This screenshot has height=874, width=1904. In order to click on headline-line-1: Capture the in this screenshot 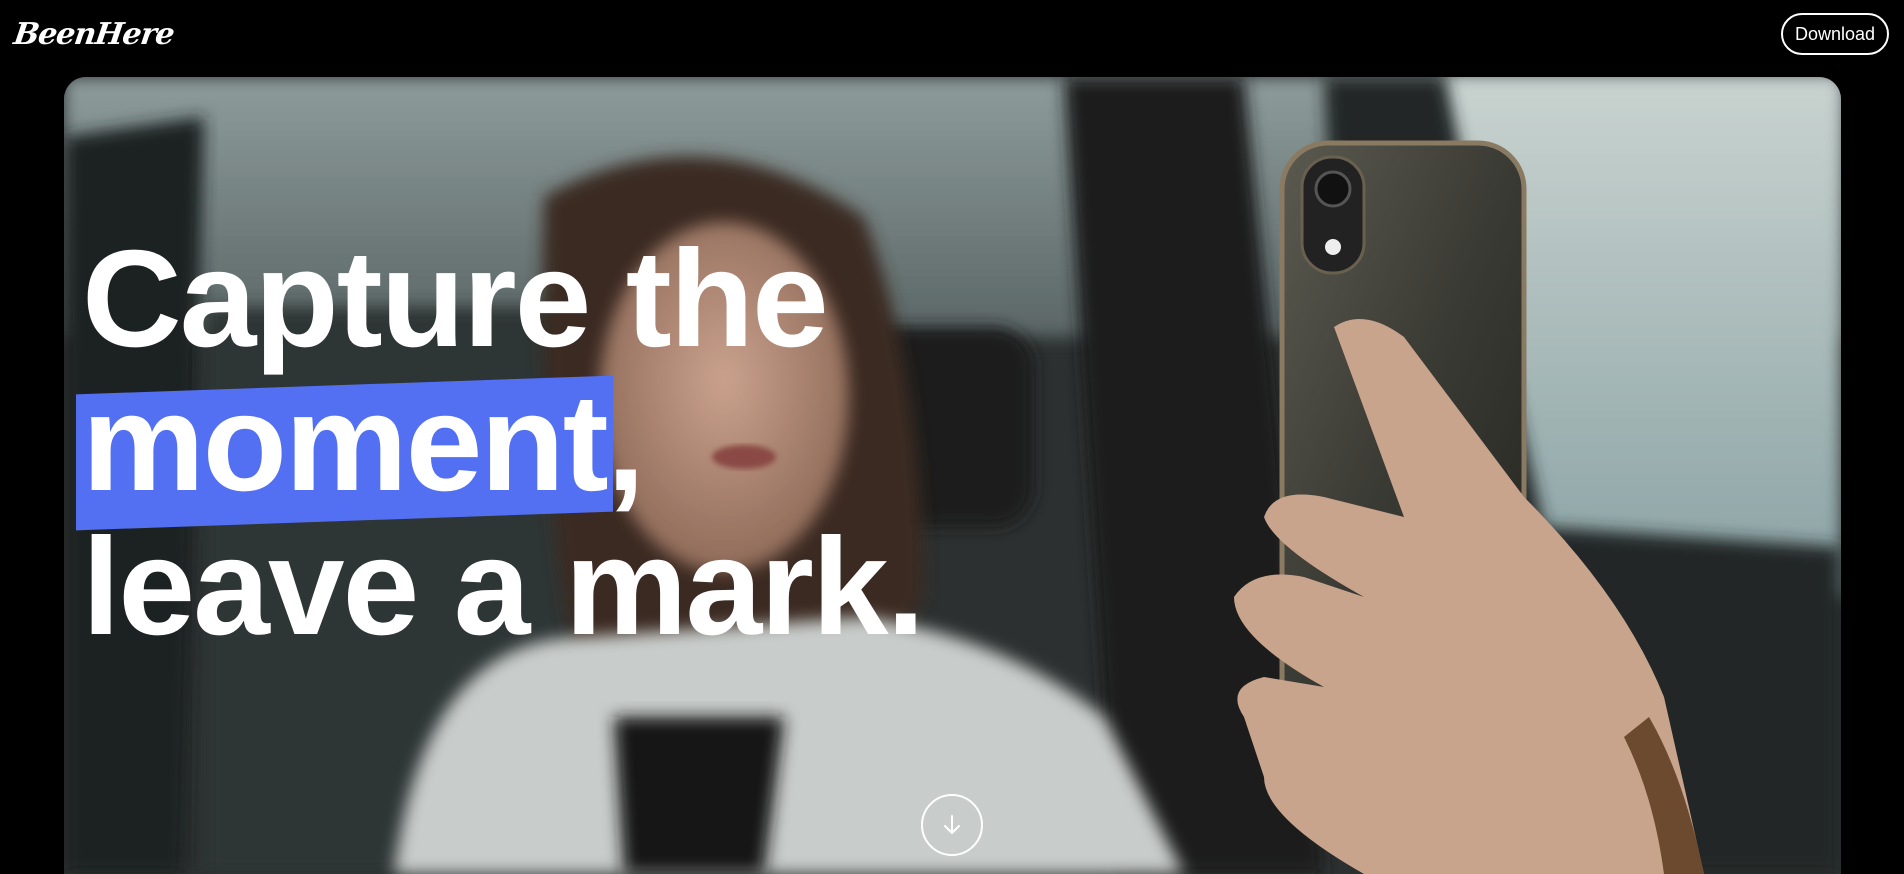, I will do `click(455, 299)`.